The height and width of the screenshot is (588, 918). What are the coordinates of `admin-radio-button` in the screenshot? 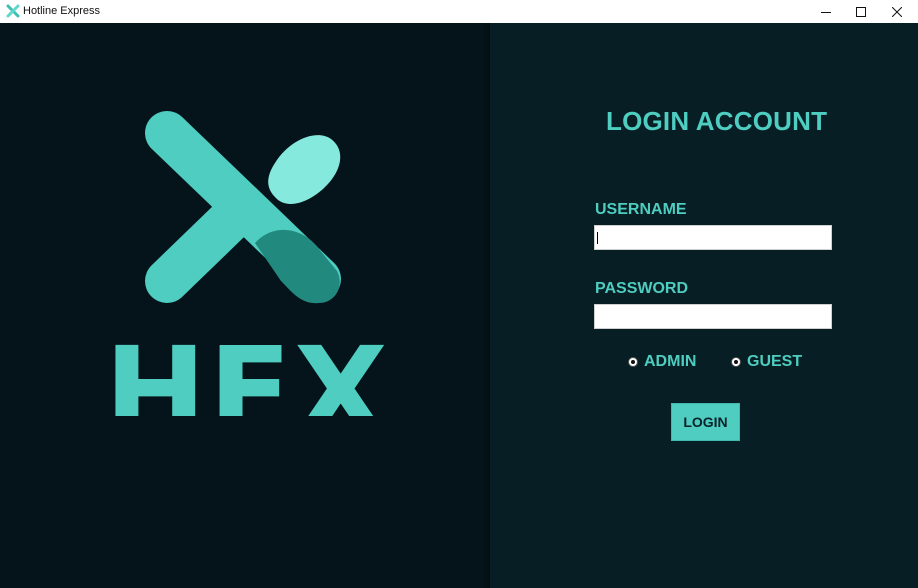 It's located at (633, 362).